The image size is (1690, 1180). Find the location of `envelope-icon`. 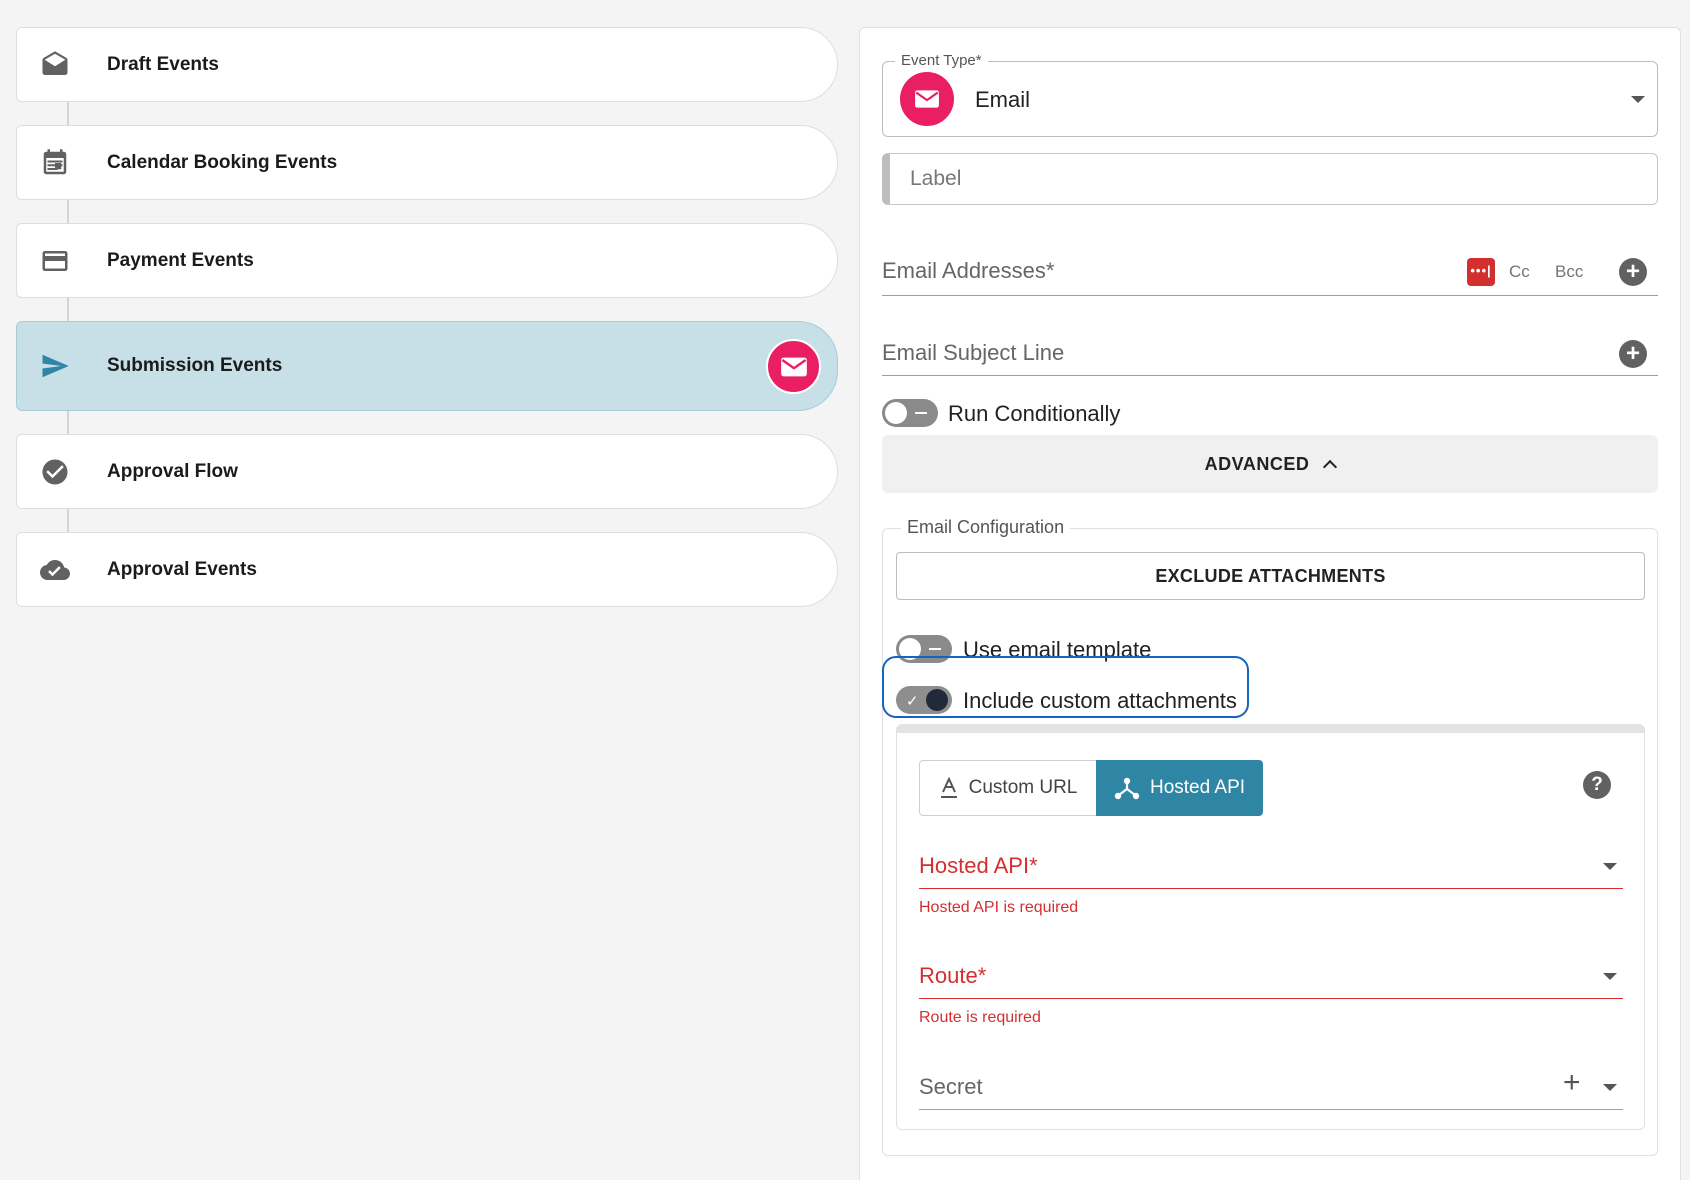

envelope-icon is located at coordinates (793, 366).